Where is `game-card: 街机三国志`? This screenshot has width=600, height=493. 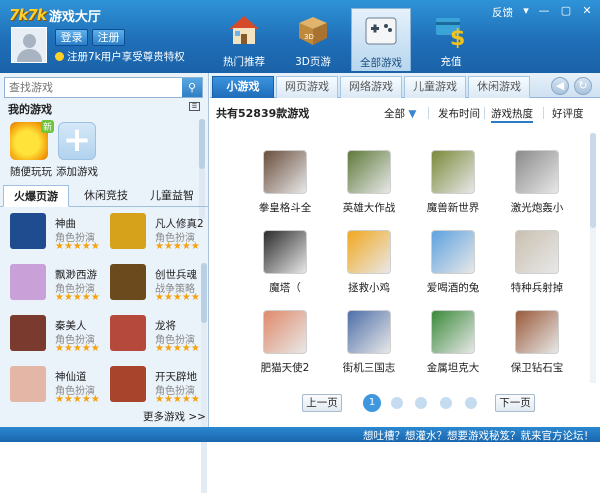 game-card: 街机三国志 is located at coordinates (369, 350).